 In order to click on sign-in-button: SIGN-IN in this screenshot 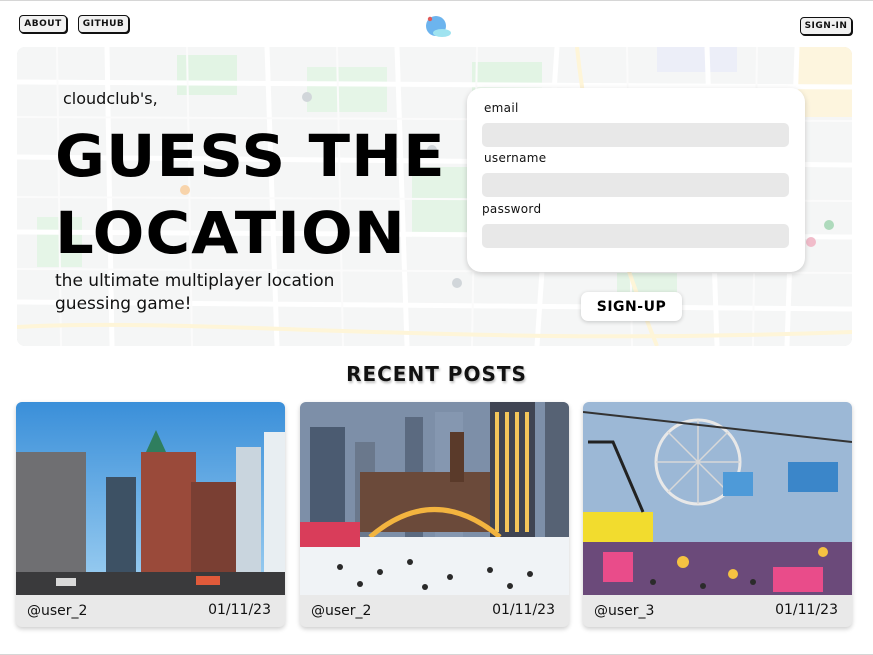, I will do `click(826, 26)`.